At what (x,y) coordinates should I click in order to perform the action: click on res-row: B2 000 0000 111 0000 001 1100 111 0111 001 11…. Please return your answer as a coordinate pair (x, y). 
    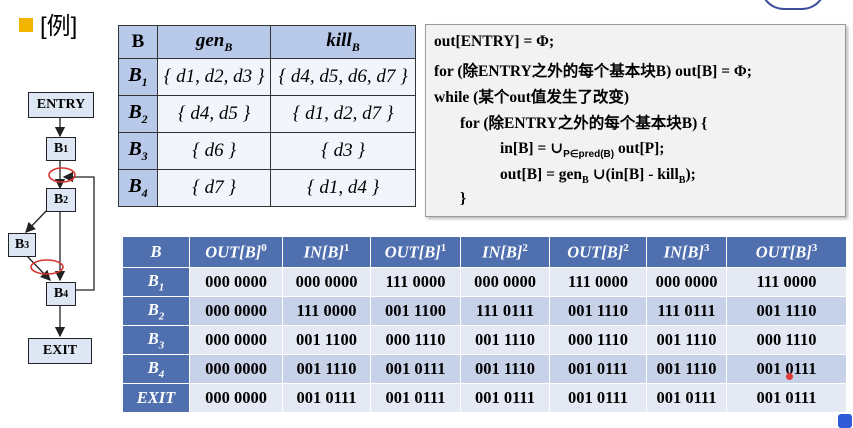
    Looking at the image, I should click on (484, 311).